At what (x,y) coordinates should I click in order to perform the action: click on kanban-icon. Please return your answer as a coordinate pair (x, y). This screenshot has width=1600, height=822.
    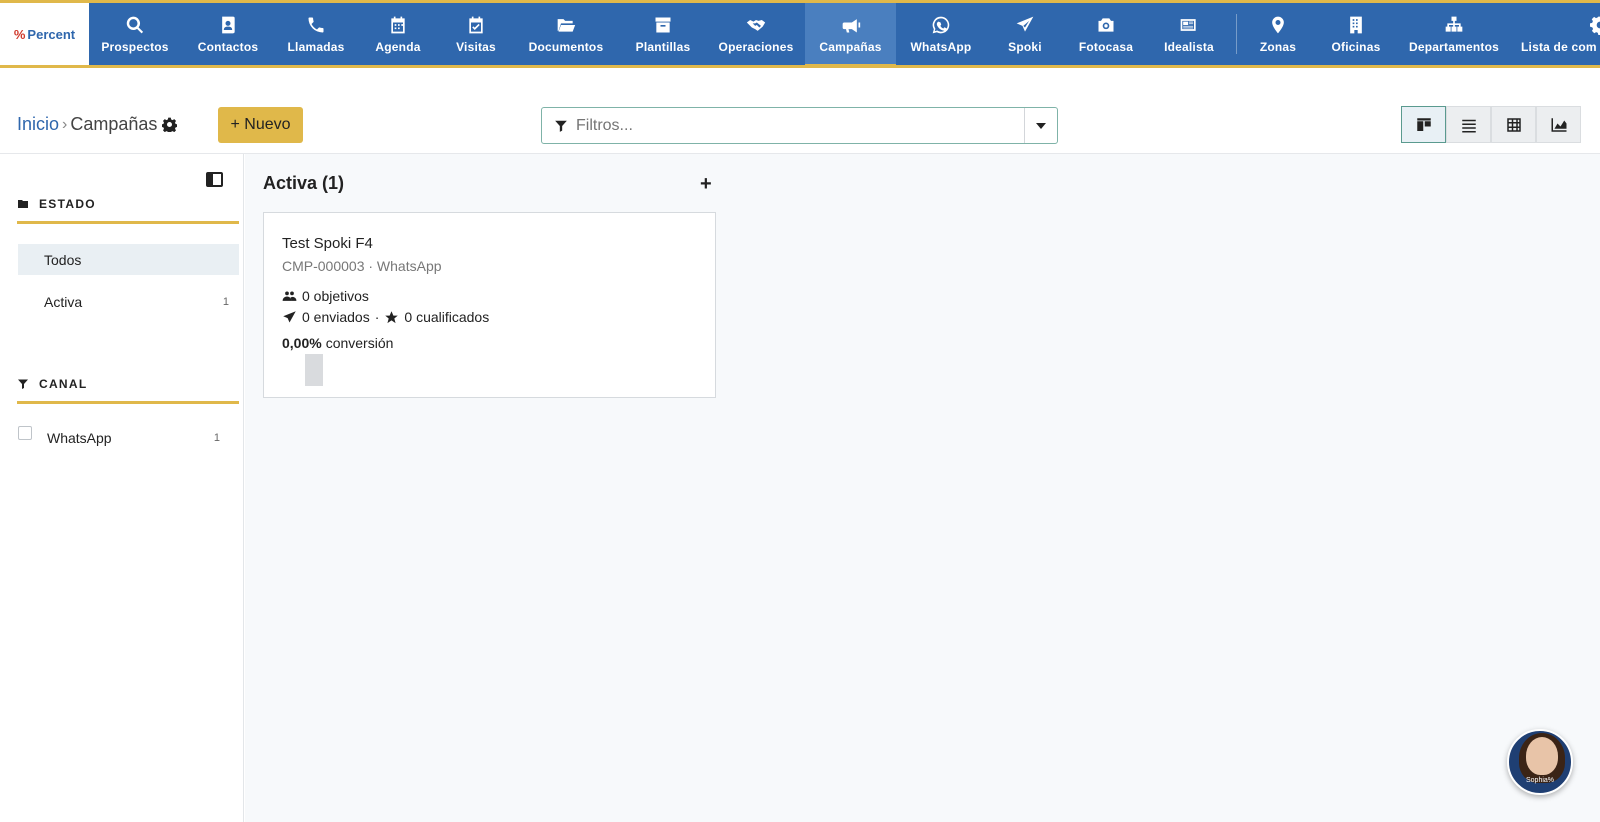
    Looking at the image, I should click on (1423, 124).